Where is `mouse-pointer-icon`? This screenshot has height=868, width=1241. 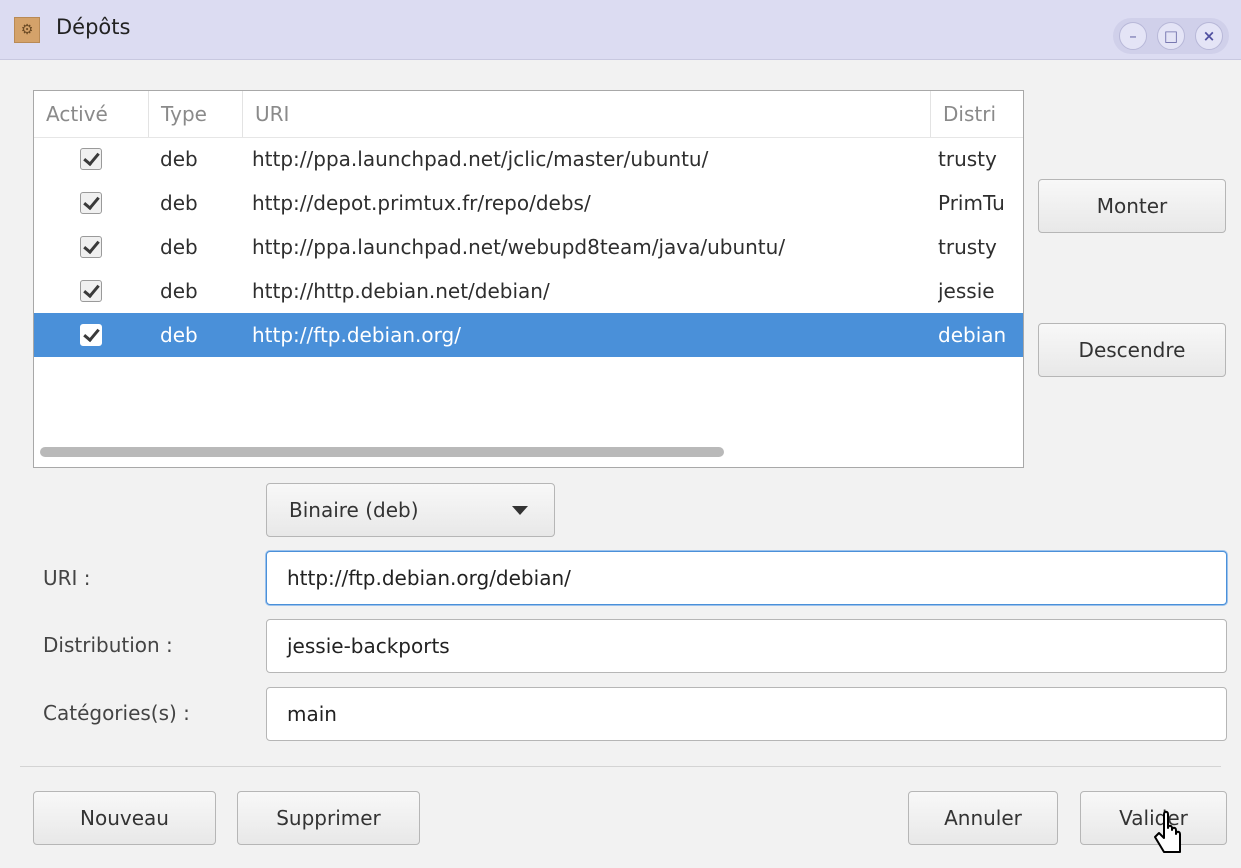 mouse-pointer-icon is located at coordinates (1167, 831).